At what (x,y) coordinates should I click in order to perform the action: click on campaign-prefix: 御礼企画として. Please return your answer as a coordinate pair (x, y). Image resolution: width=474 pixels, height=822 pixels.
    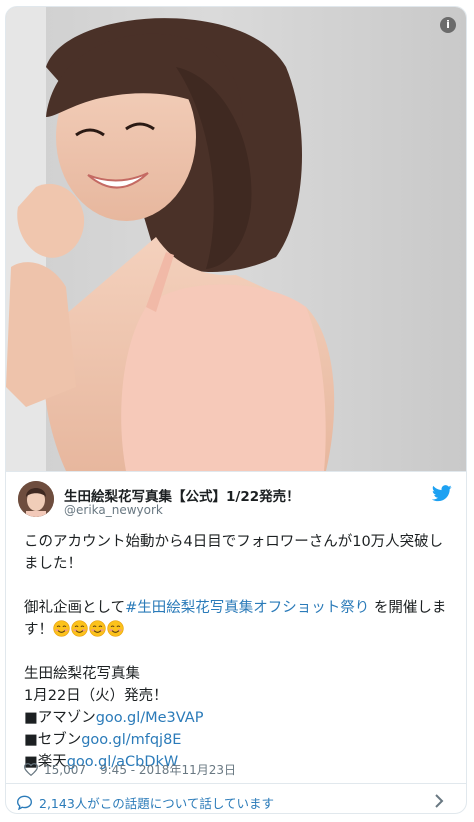
    Looking at the image, I should click on (75, 608).